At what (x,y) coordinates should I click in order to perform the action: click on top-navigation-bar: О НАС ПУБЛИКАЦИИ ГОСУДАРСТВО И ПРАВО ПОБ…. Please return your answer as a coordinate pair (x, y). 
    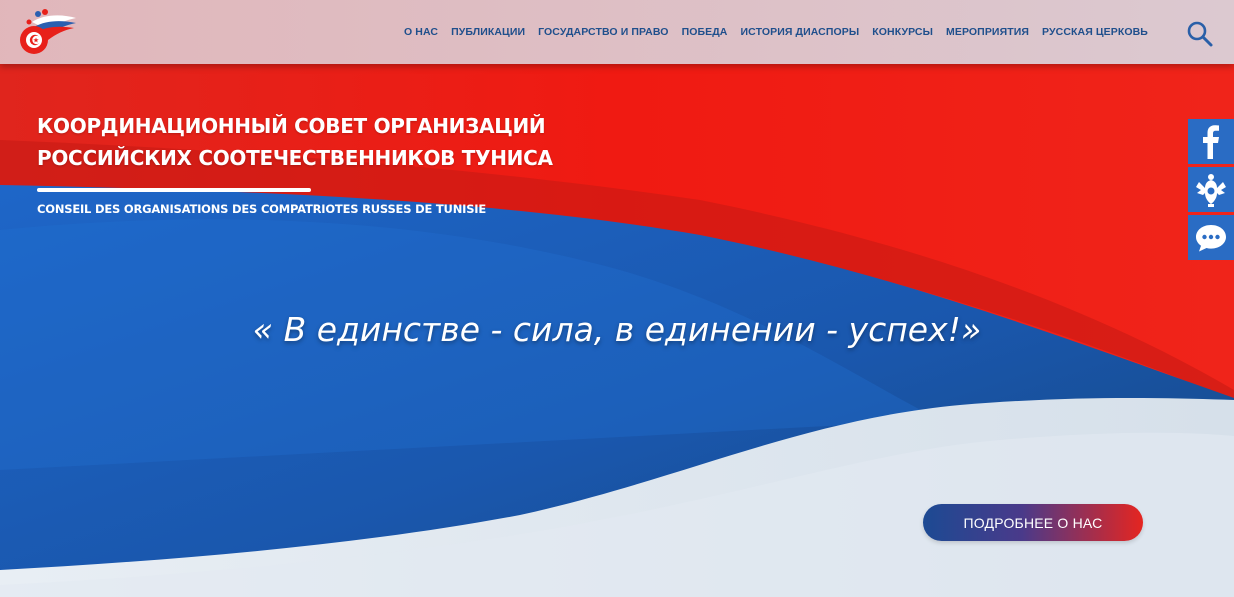
    Looking at the image, I should click on (617, 32).